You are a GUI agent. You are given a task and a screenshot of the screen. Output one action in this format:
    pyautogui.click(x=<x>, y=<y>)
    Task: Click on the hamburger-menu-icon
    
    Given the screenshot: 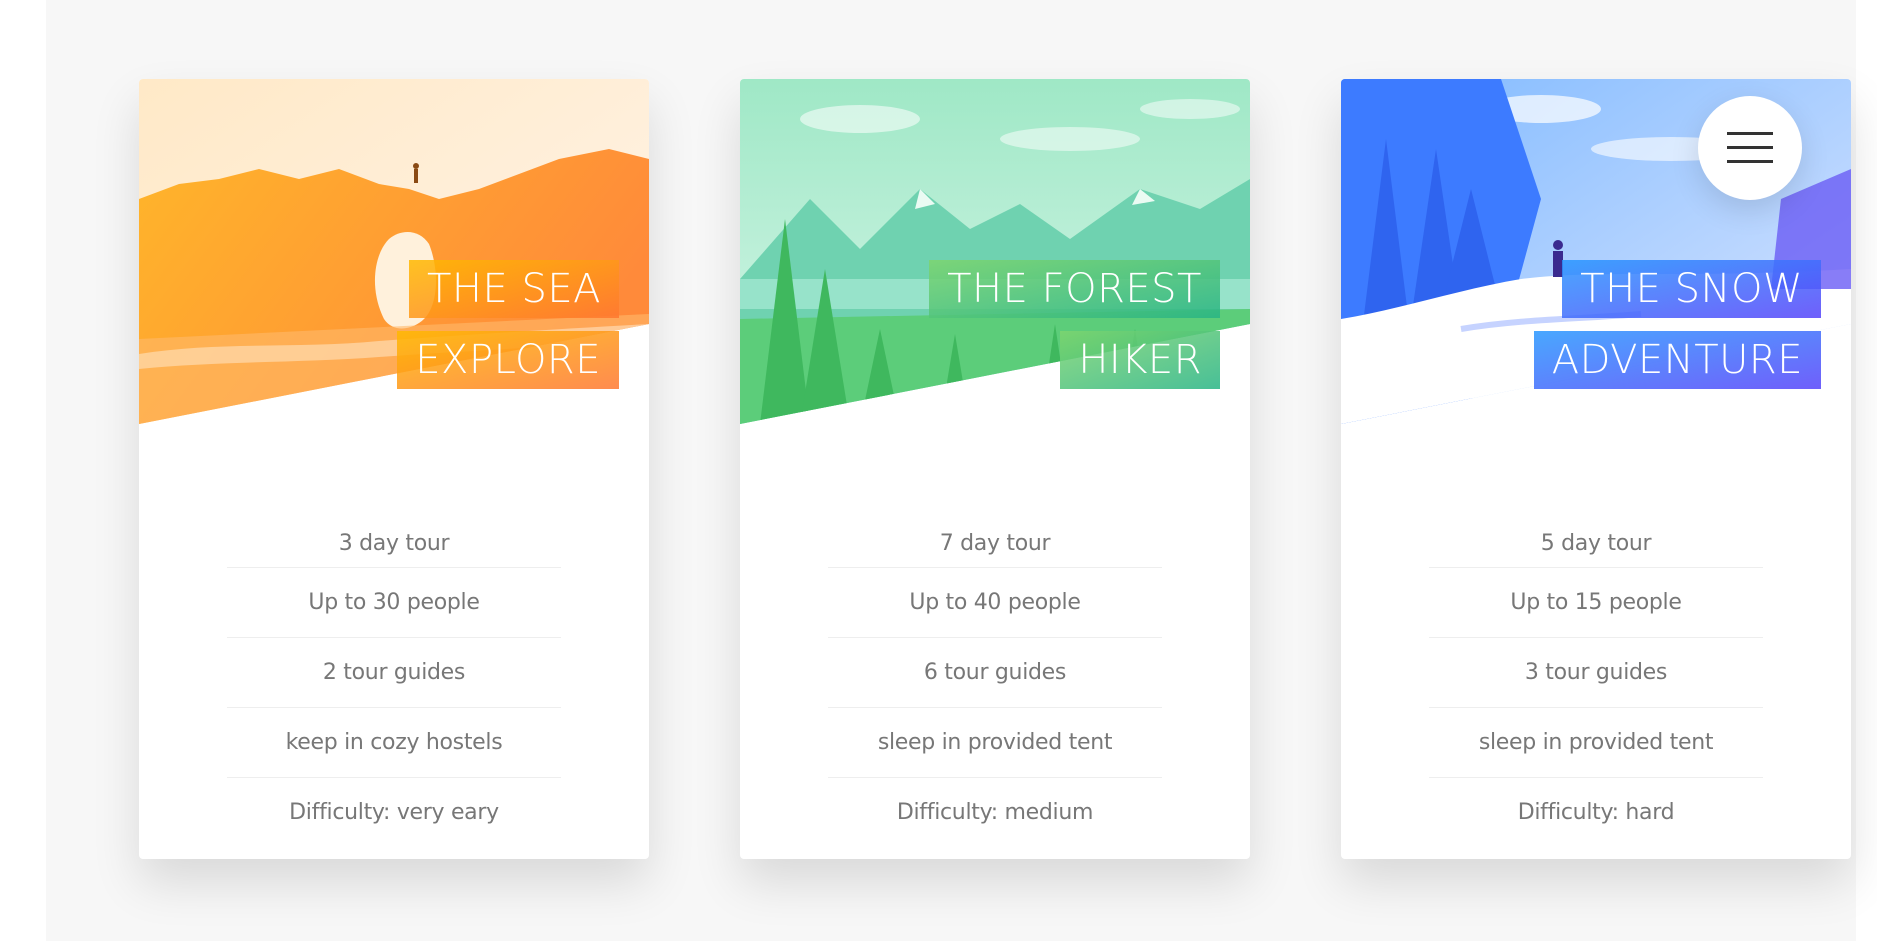 What is the action you would take?
    pyautogui.click(x=1750, y=133)
    